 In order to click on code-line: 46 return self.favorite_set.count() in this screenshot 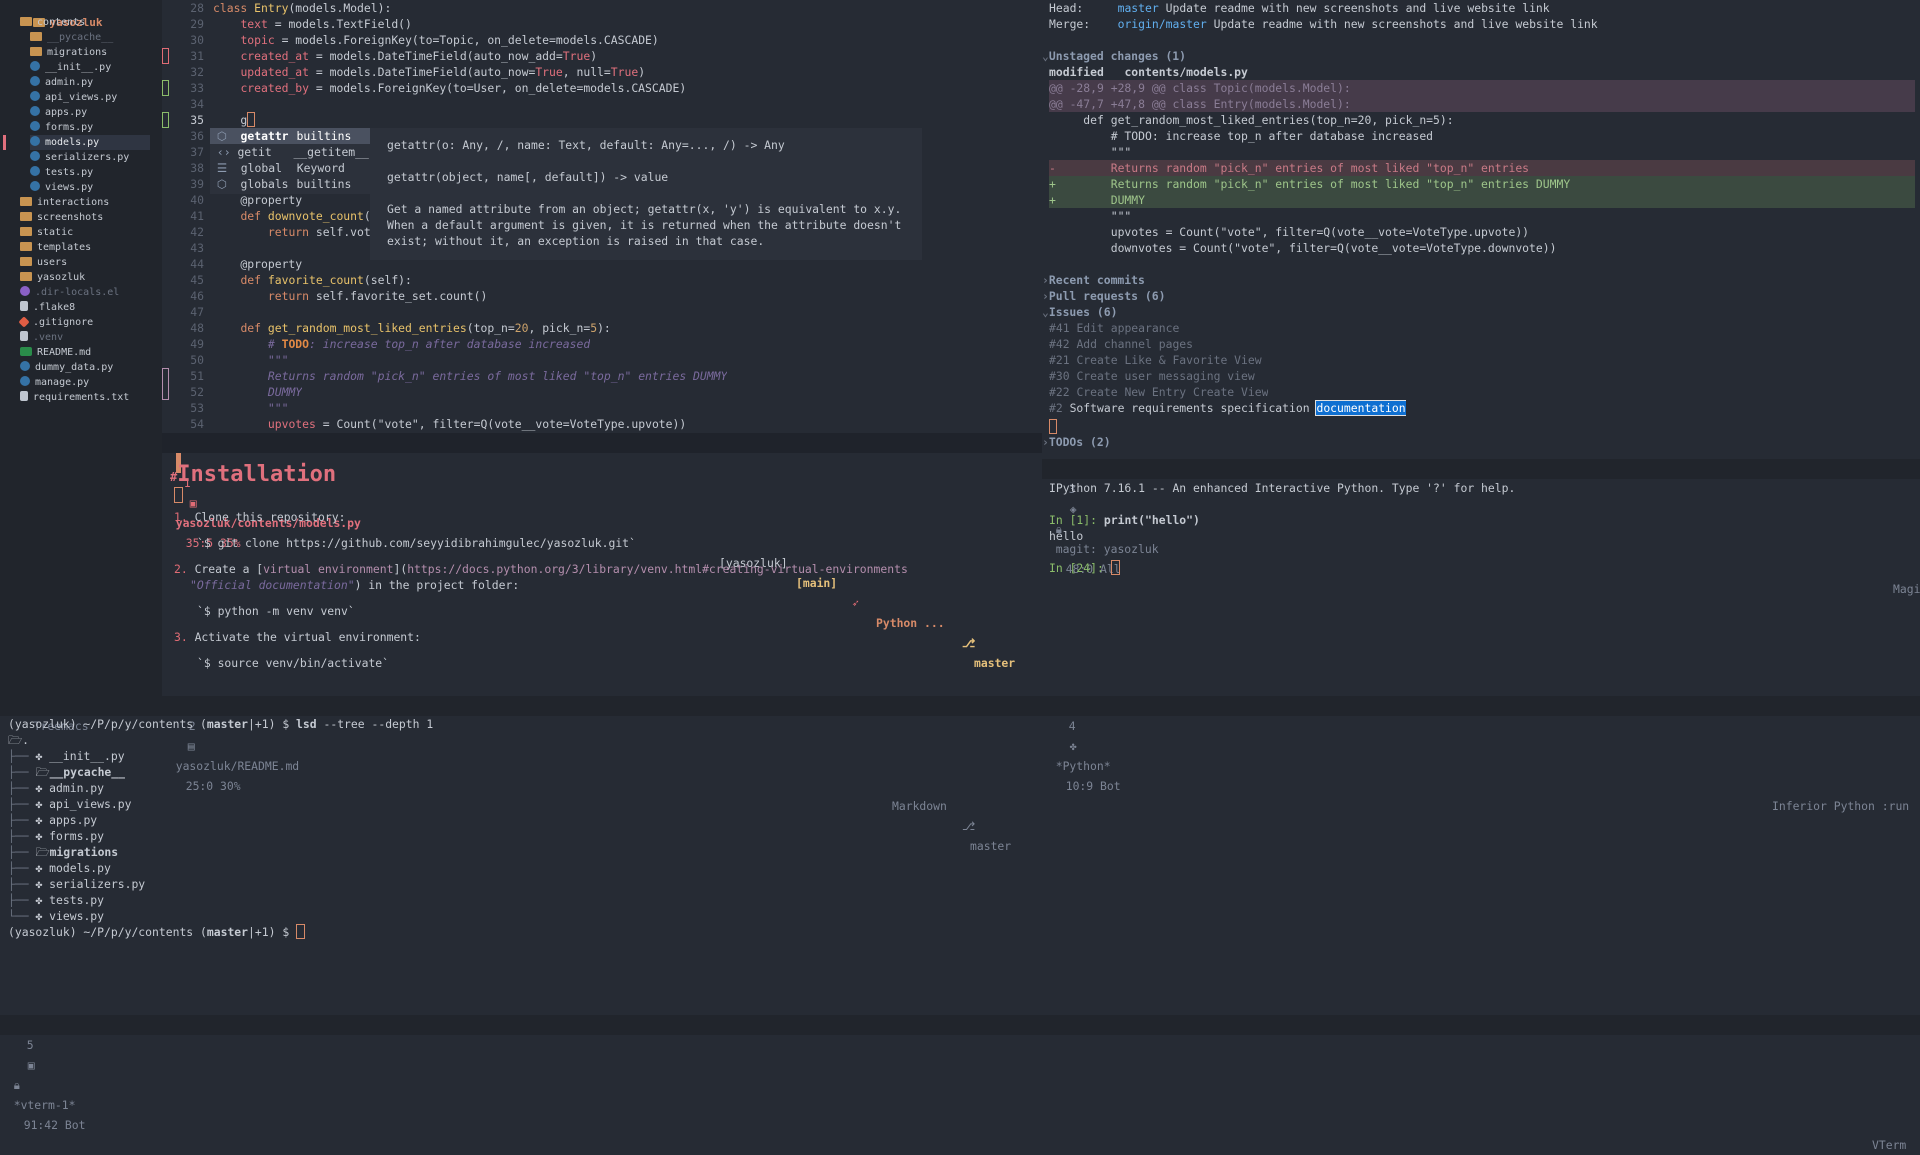, I will do `click(330, 296)`.